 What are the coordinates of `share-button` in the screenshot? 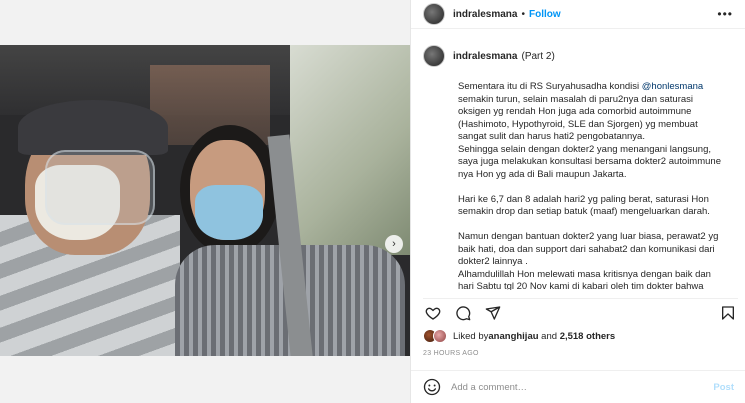 It's located at (493, 313).